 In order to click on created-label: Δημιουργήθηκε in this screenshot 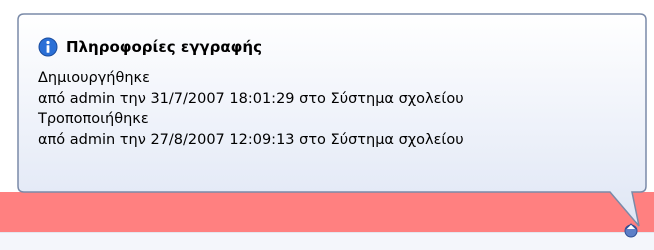, I will do `click(94, 78)`.